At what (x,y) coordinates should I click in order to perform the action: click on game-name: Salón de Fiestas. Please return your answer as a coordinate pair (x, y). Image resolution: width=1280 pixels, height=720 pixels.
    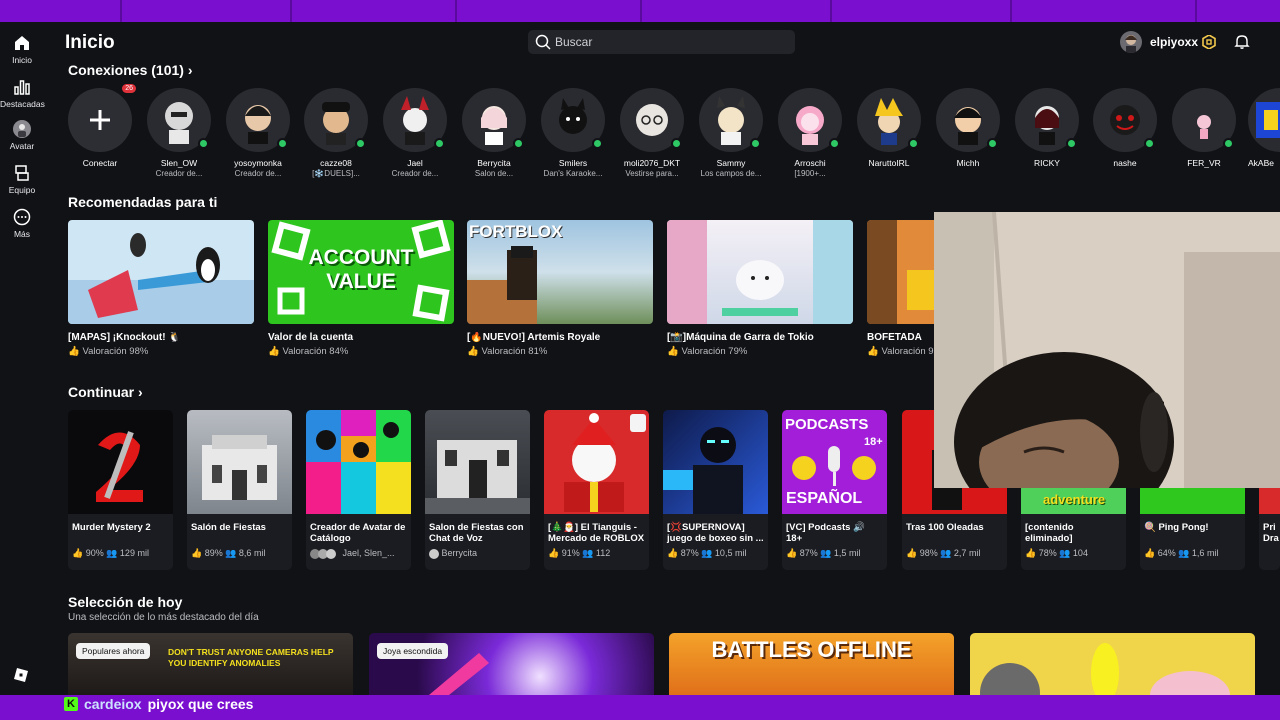
    Looking at the image, I should click on (228, 527).